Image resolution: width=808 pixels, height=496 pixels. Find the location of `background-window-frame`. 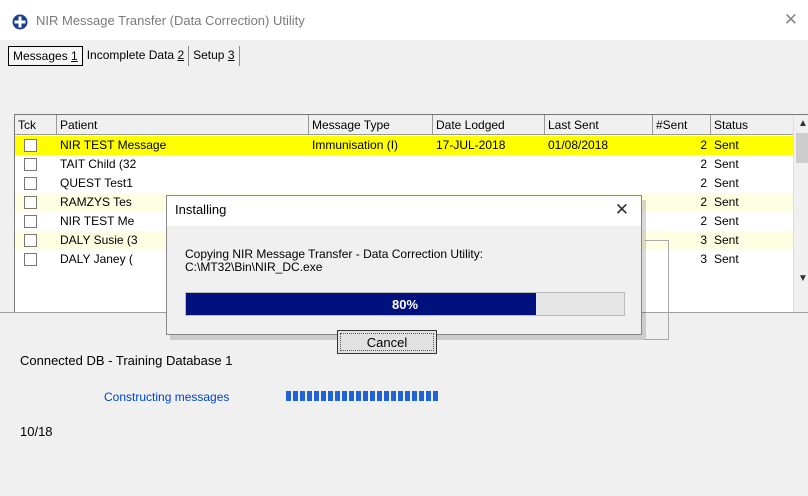

background-window-frame is located at coordinates (657, 290).